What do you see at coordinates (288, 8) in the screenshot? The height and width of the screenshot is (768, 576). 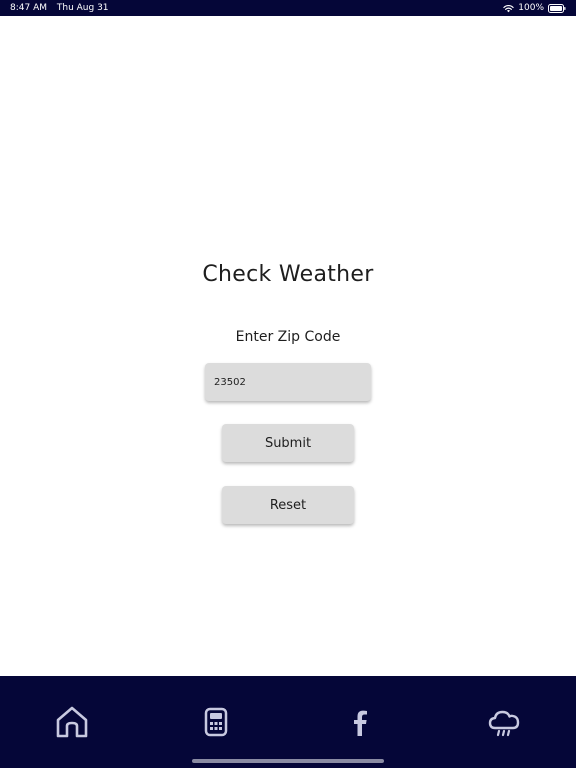 I see `status-bar: 8:47 AM Thu Aug 31 100%` at bounding box center [288, 8].